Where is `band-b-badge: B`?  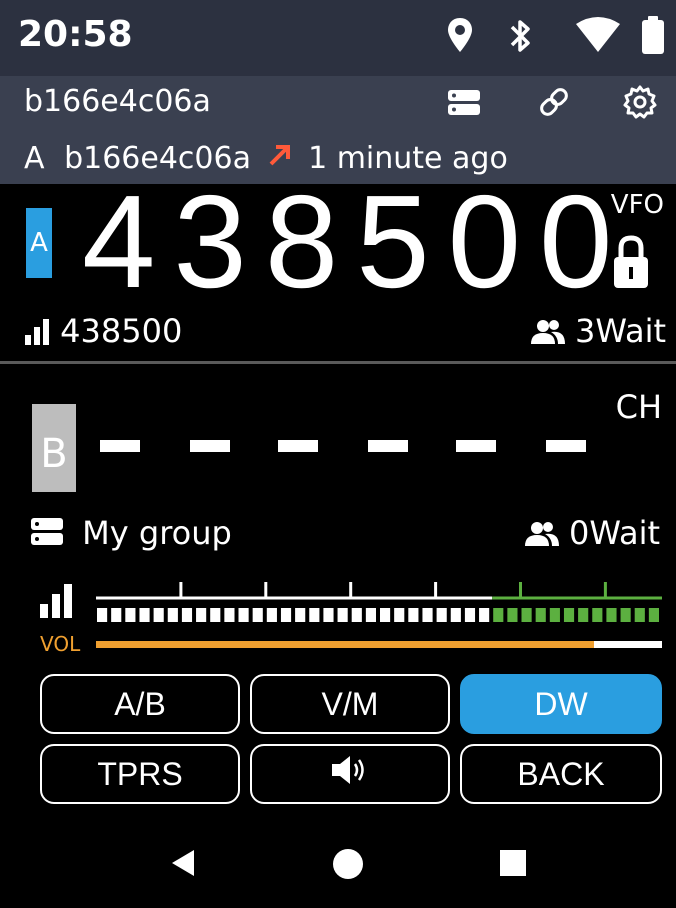 band-b-badge: B is located at coordinates (54, 448).